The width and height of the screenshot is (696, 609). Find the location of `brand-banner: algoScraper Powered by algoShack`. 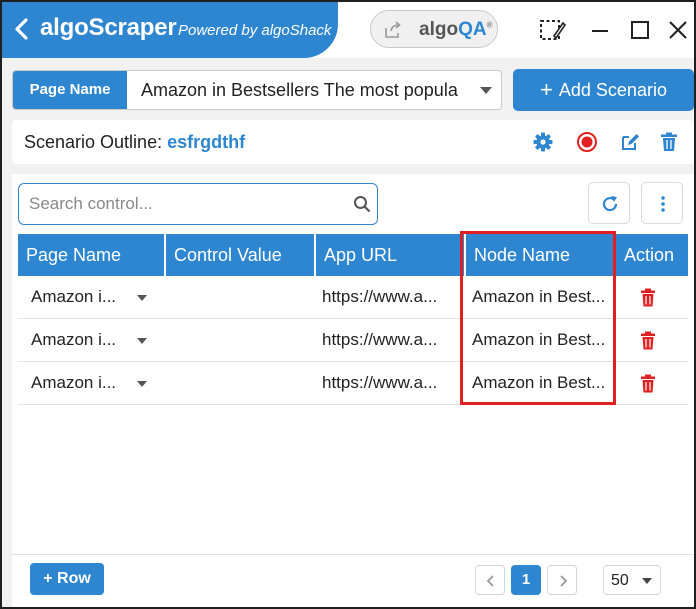

brand-banner: algoScraper Powered by algoShack is located at coordinates (170, 30).